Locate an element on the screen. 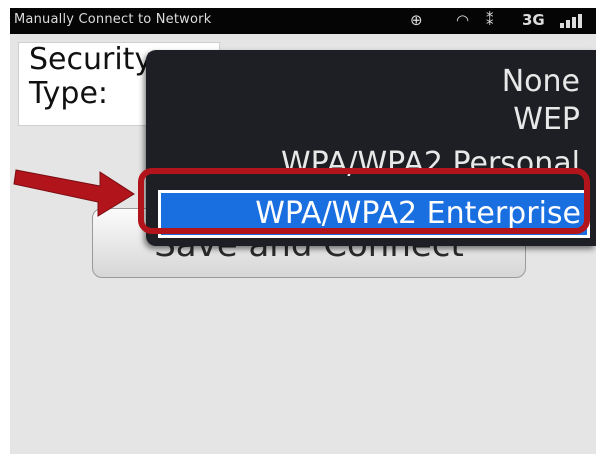 This screenshot has height=460, width=603. status-bar: Manually Connect to Network ⊕ ◠ ⁑ 3G is located at coordinates (303, 21).